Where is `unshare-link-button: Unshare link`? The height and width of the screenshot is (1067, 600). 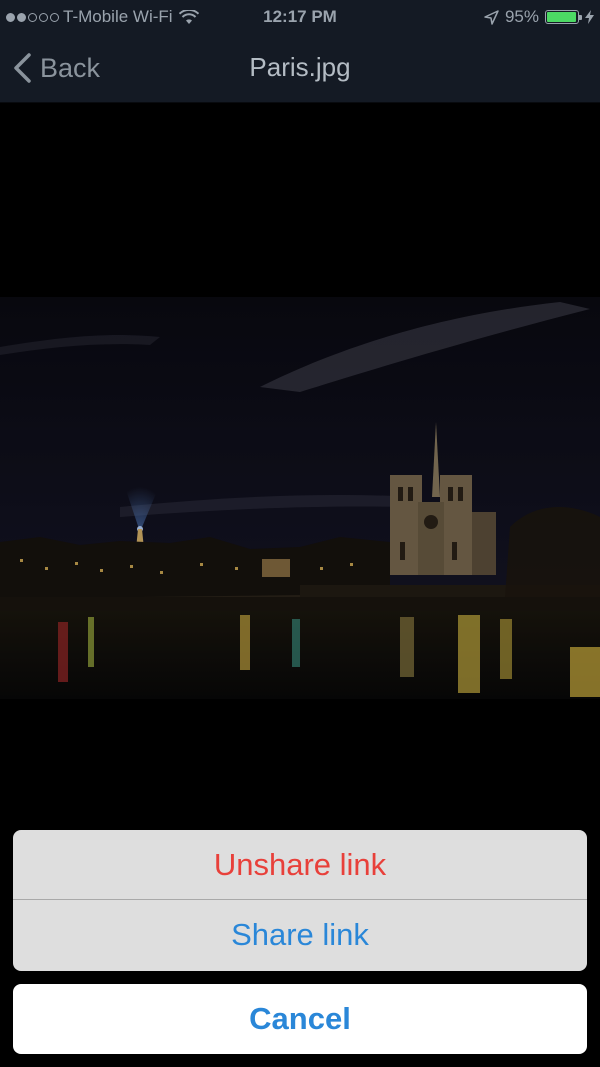
unshare-link-button: Unshare link is located at coordinates (300, 865).